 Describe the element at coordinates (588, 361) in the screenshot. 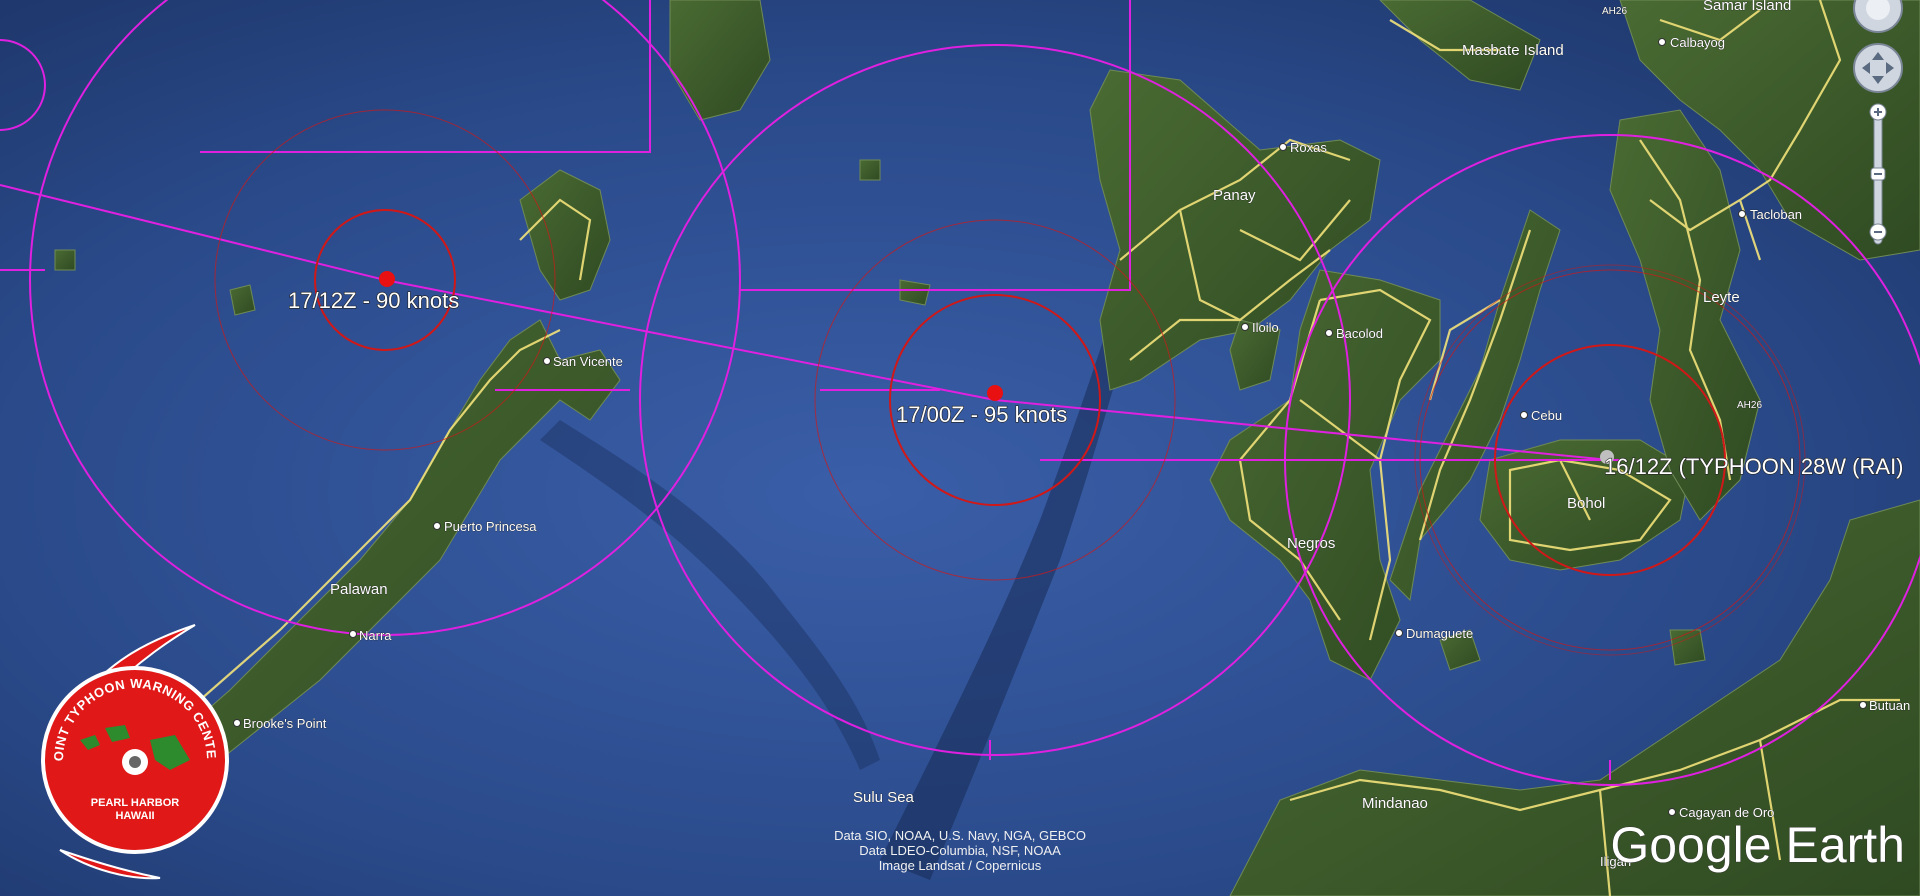

I see `label-san-vicente: San Vicente` at that location.